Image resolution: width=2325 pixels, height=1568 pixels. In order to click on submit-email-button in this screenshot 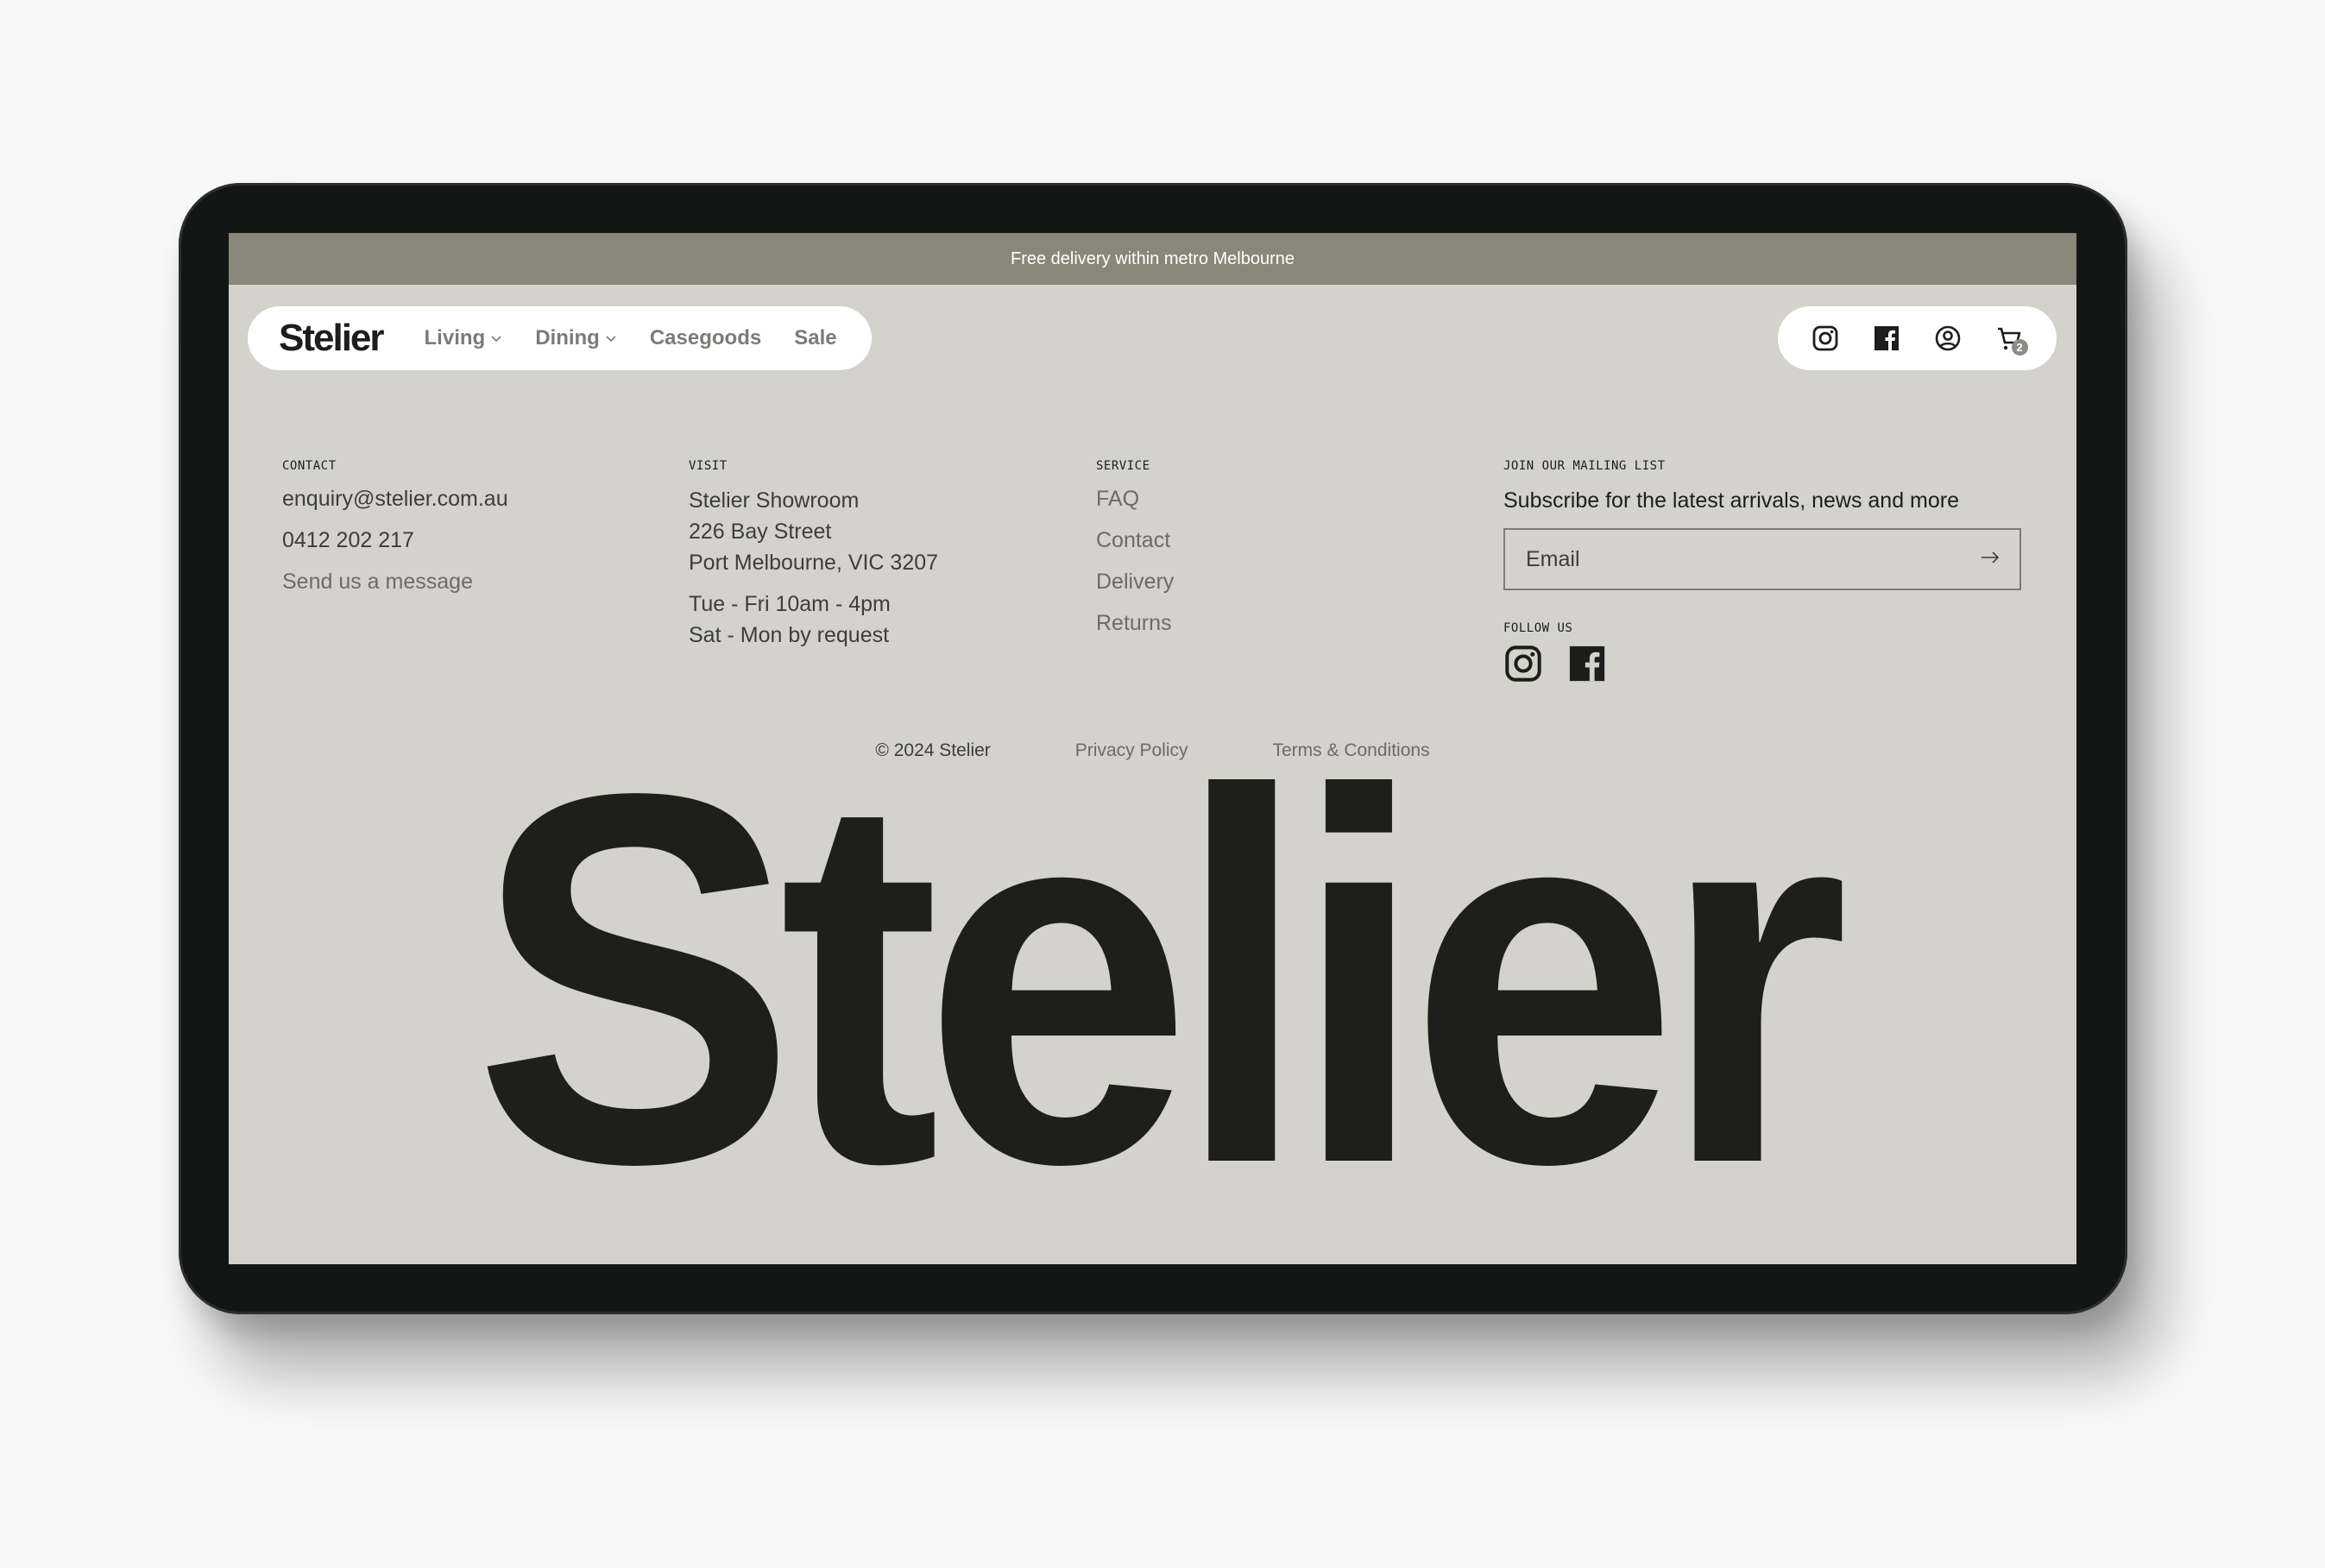, I will do `click(1990, 560)`.